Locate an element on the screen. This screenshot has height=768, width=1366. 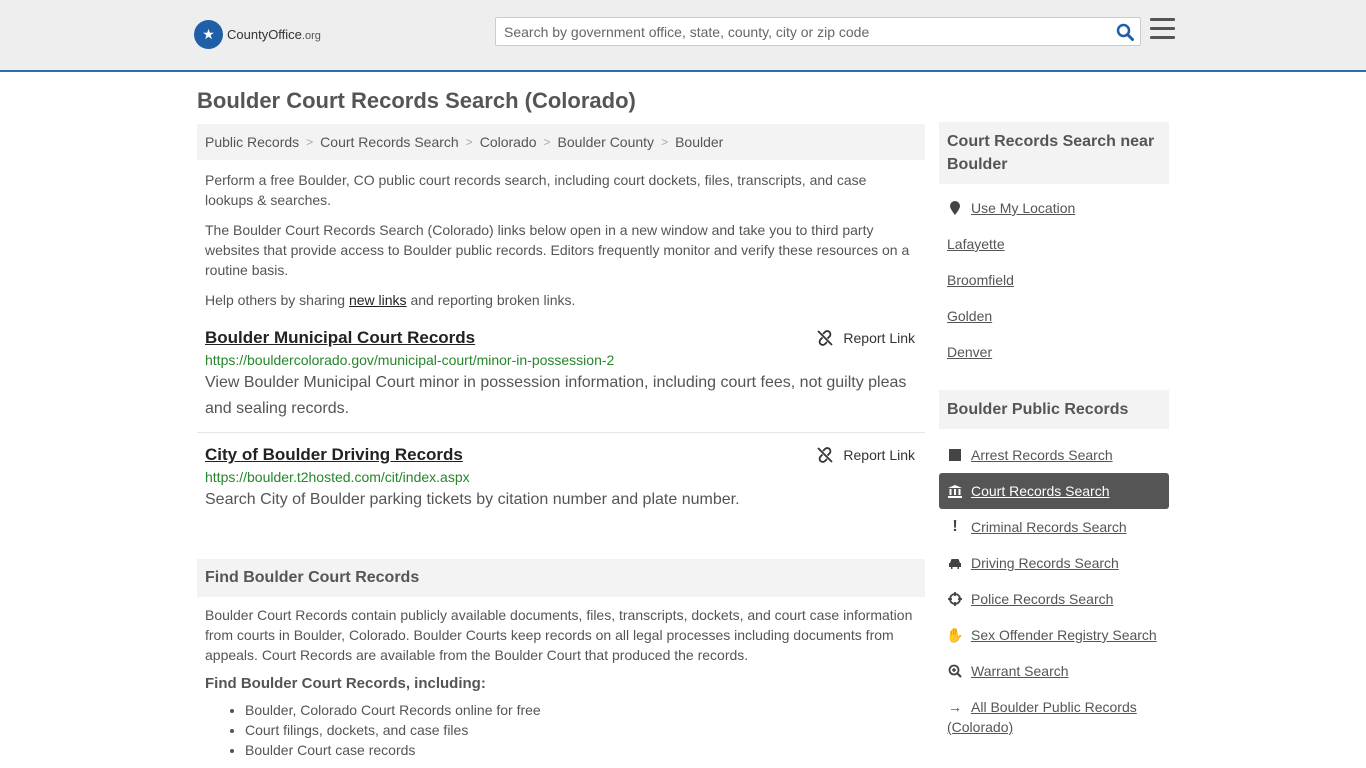
nearby-heading: Court Records Search near Boulder is located at coordinates (1054, 153).